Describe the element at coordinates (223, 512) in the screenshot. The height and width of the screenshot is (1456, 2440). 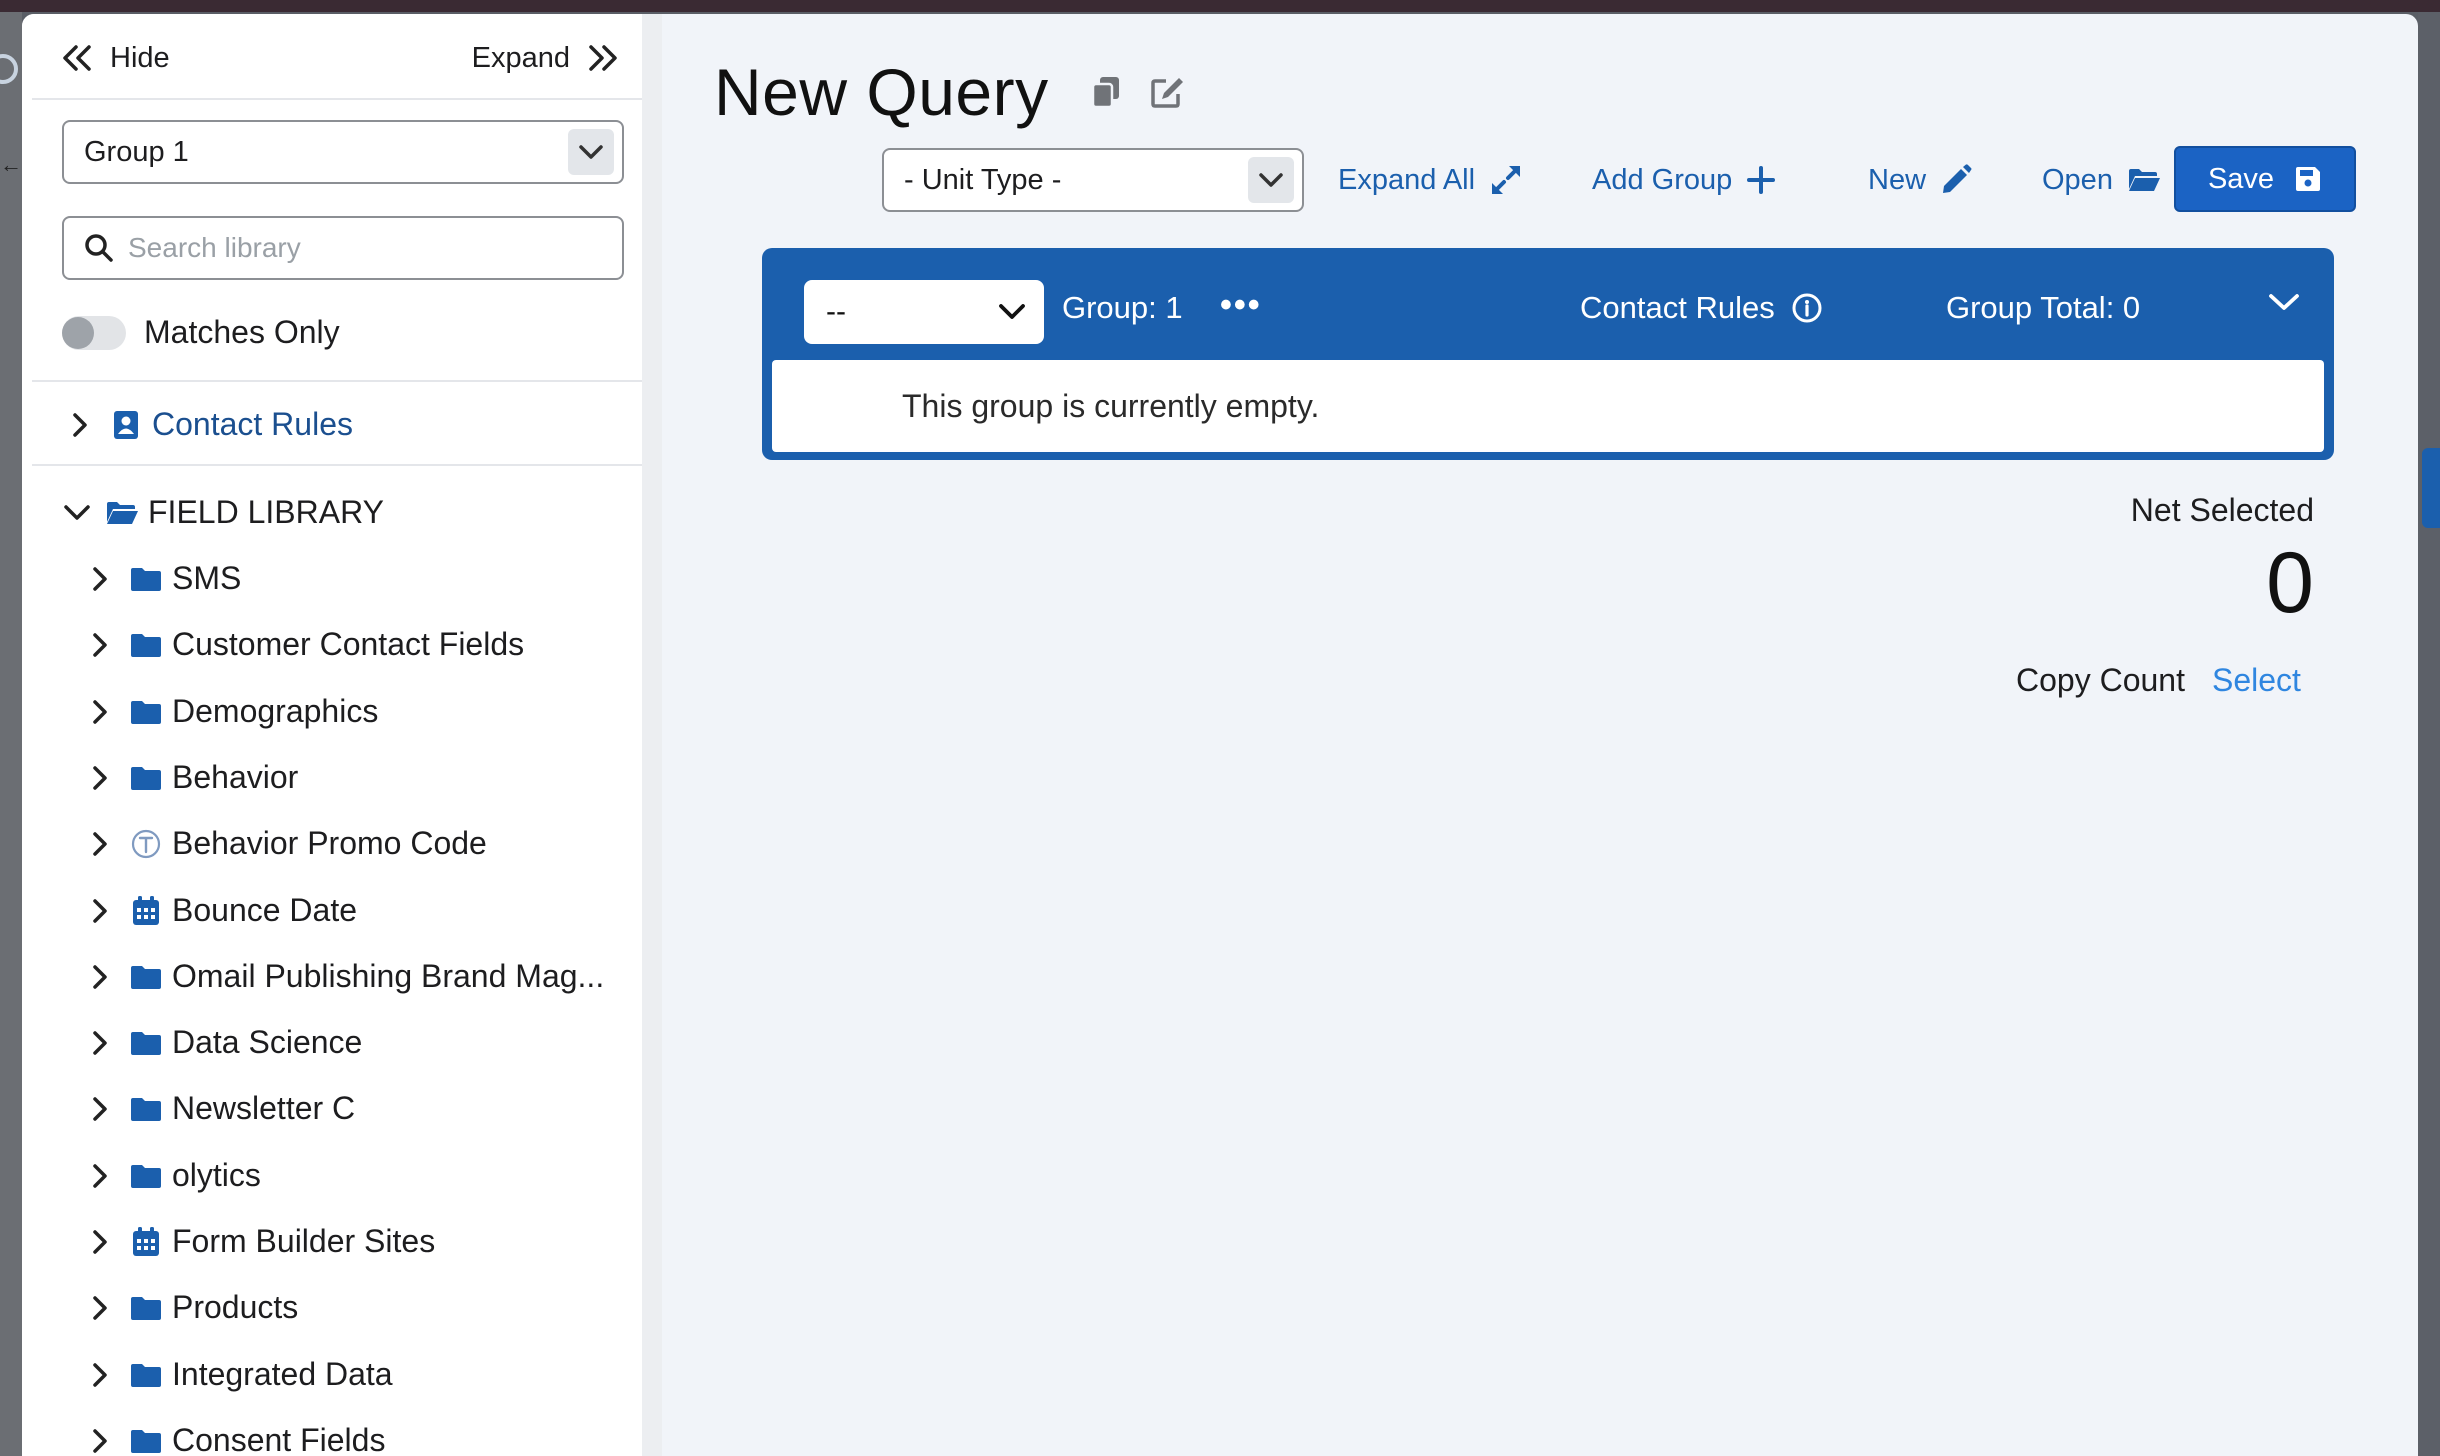
I see `field-library-root: FIELD LIBRARY` at that location.